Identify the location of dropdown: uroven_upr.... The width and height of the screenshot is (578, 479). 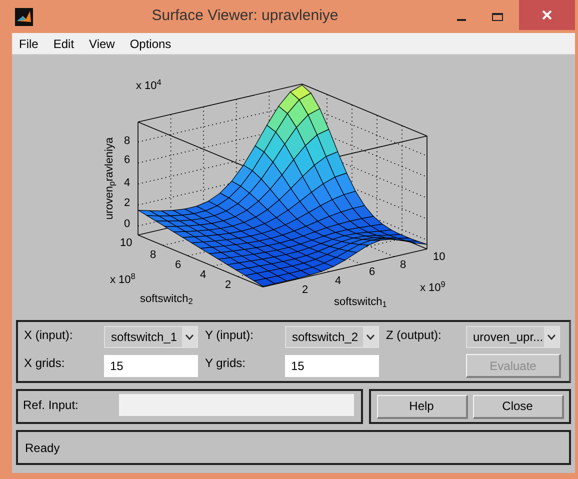
(513, 337).